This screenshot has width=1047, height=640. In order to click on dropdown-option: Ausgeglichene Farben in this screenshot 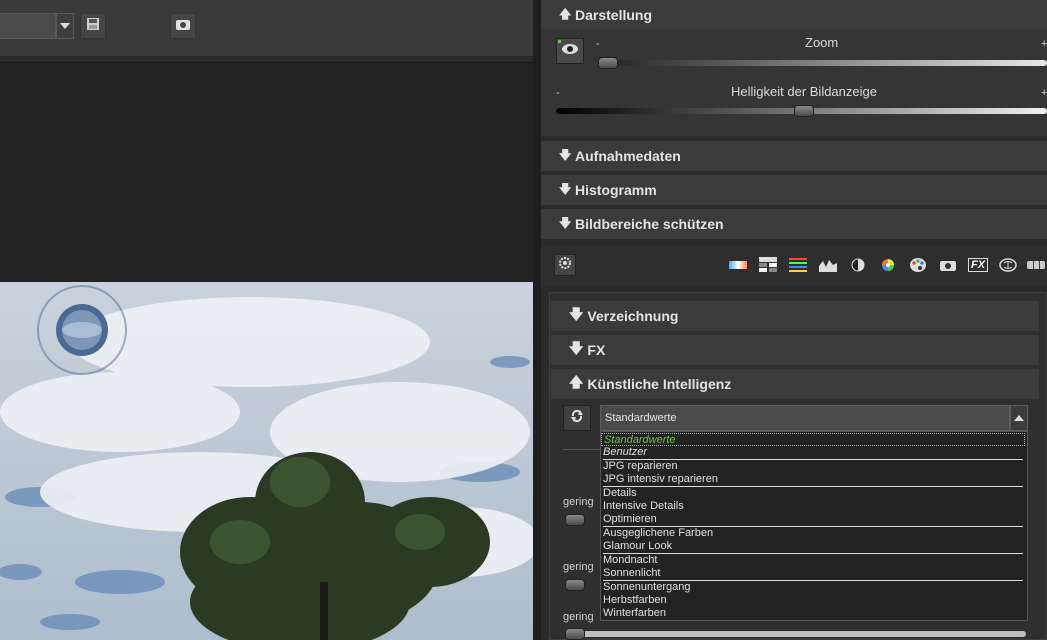, I will do `click(658, 533)`.